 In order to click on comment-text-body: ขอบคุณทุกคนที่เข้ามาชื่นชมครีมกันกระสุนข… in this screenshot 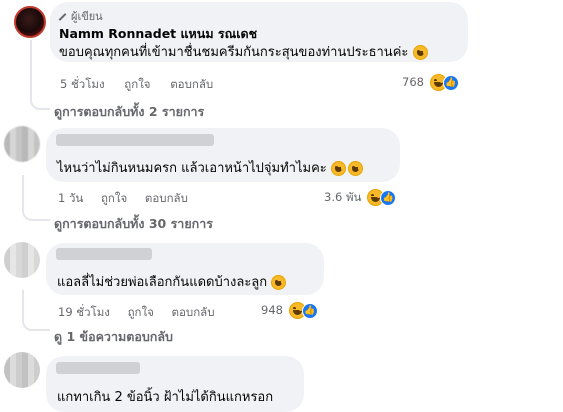, I will do `click(234, 52)`.